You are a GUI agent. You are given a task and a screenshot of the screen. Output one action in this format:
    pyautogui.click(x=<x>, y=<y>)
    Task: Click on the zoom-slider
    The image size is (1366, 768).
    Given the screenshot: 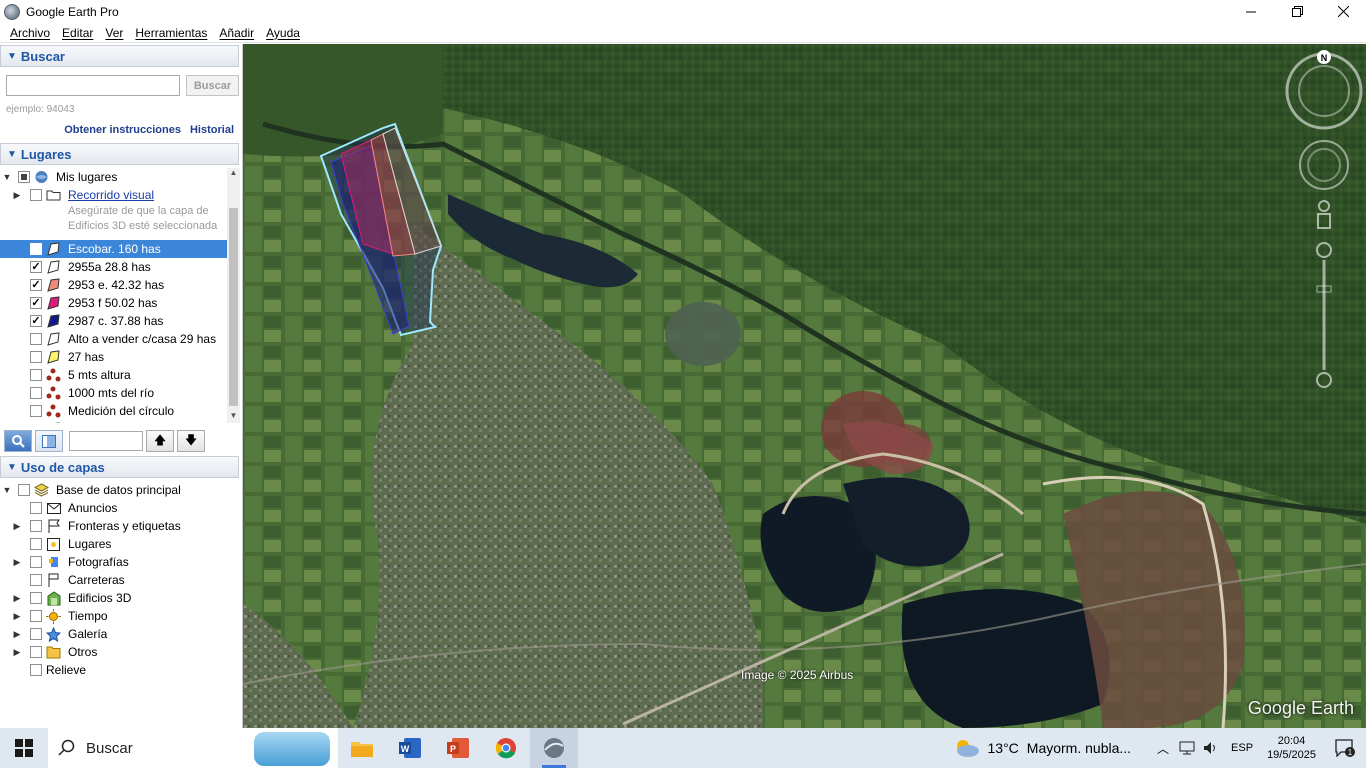 What is the action you would take?
    pyautogui.click(x=1324, y=315)
    